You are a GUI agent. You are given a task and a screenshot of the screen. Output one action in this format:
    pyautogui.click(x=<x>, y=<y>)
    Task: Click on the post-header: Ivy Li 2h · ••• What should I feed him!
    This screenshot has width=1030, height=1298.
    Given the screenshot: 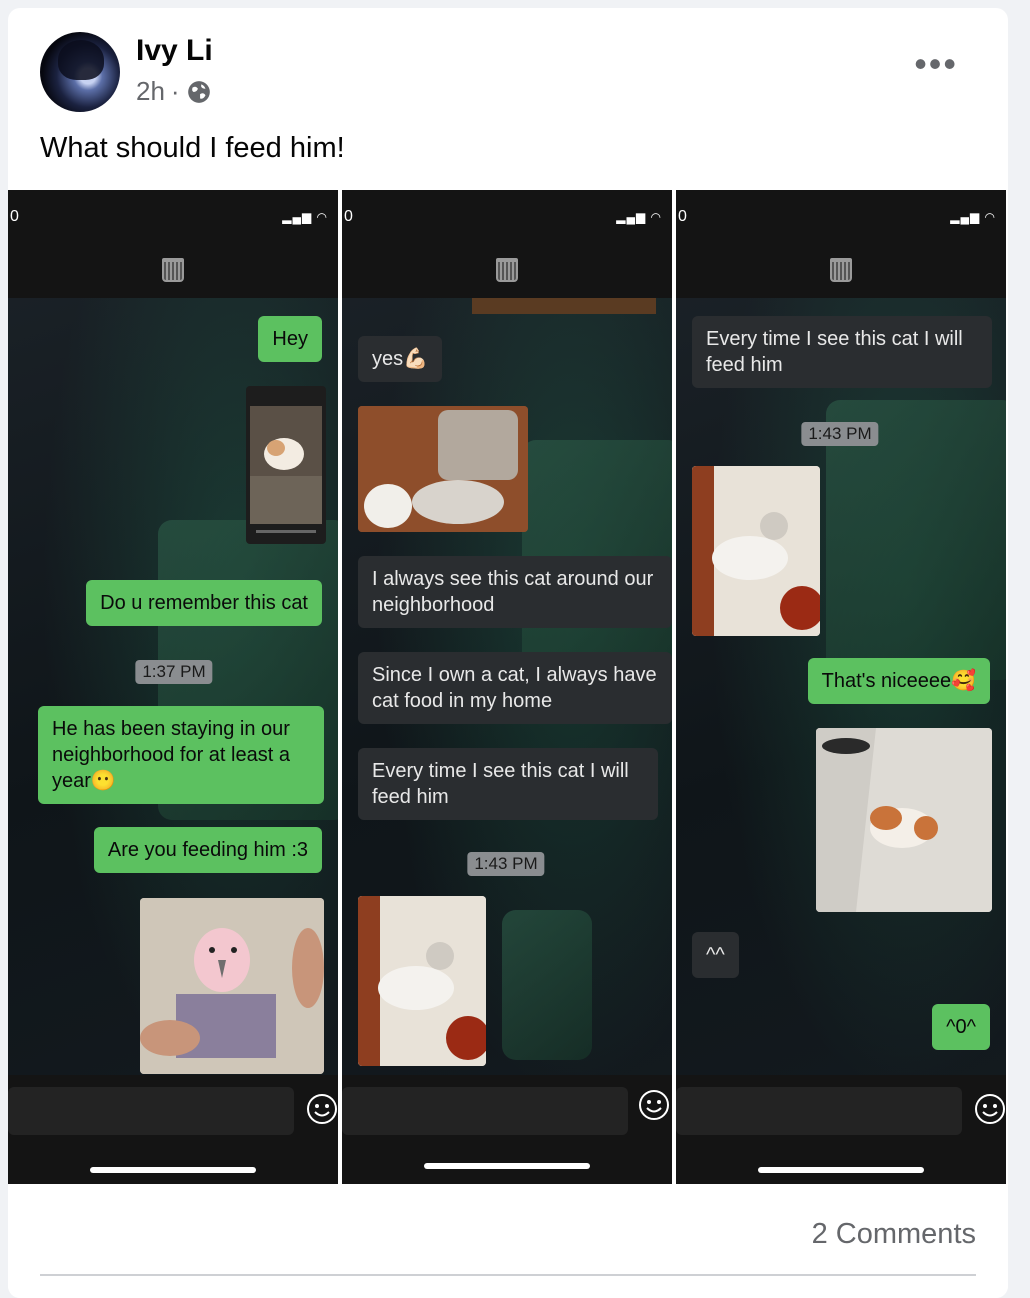 What is the action you would take?
    pyautogui.click(x=508, y=98)
    